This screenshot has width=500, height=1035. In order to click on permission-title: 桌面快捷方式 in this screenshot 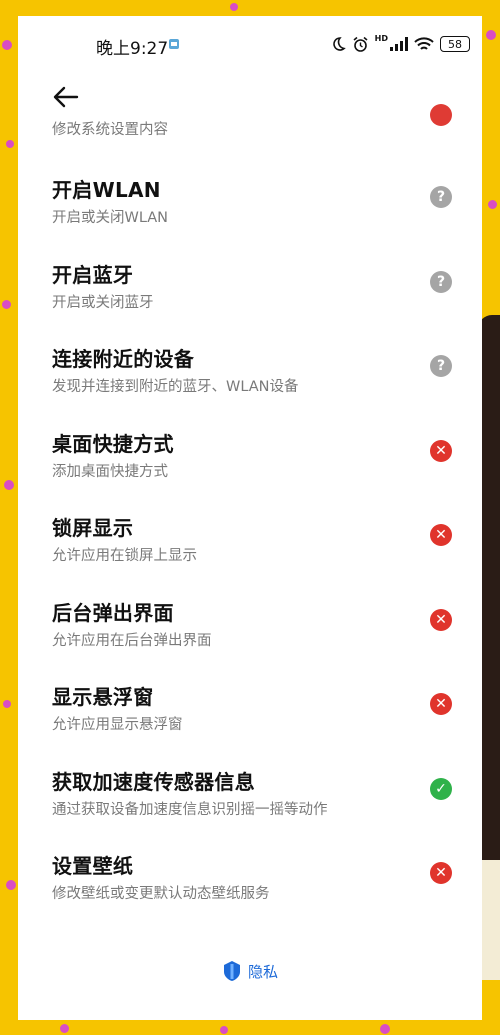, I will do `click(113, 443)`.